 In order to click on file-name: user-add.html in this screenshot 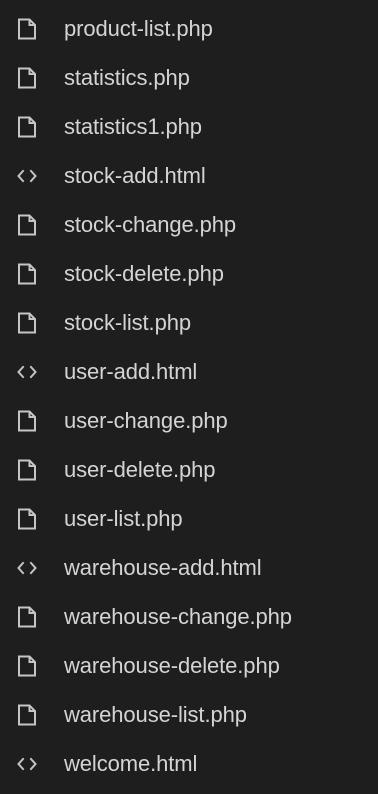, I will do `click(131, 371)`.